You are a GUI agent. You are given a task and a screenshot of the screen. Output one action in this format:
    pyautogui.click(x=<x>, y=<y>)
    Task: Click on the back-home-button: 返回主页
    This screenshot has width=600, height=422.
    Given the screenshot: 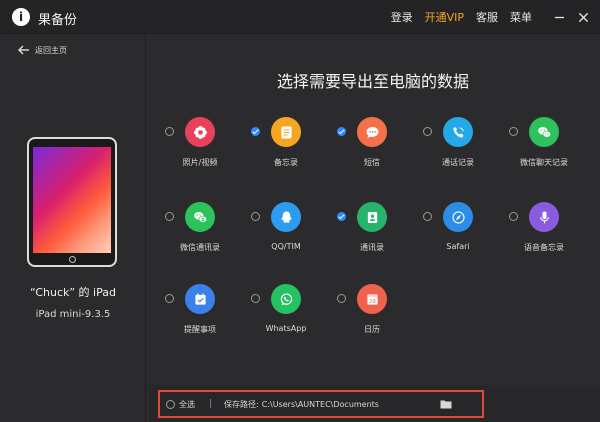 What is the action you would take?
    pyautogui.click(x=42, y=50)
    